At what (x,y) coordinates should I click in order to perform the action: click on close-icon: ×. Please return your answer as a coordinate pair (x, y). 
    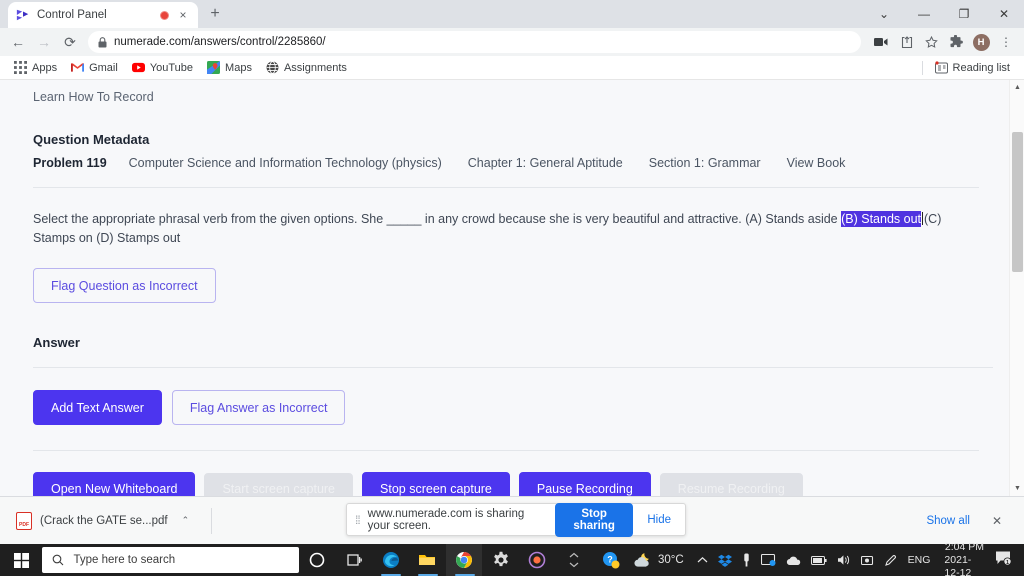
    Looking at the image, I should click on (183, 15).